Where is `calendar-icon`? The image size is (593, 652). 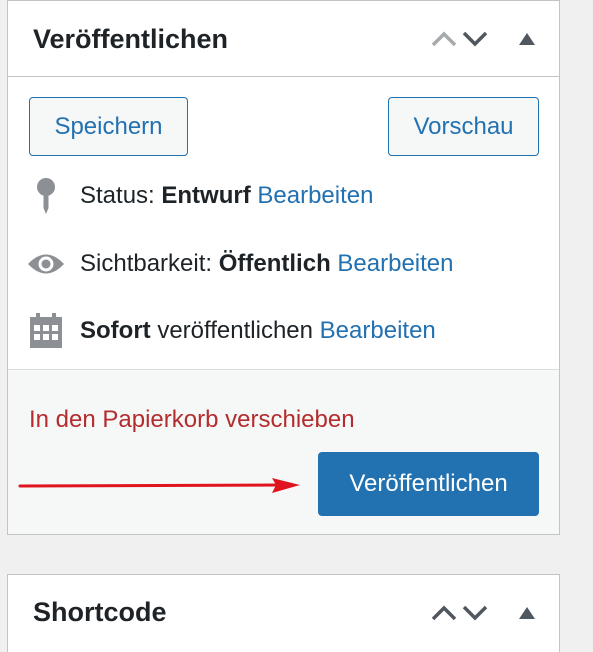 calendar-icon is located at coordinates (46, 331).